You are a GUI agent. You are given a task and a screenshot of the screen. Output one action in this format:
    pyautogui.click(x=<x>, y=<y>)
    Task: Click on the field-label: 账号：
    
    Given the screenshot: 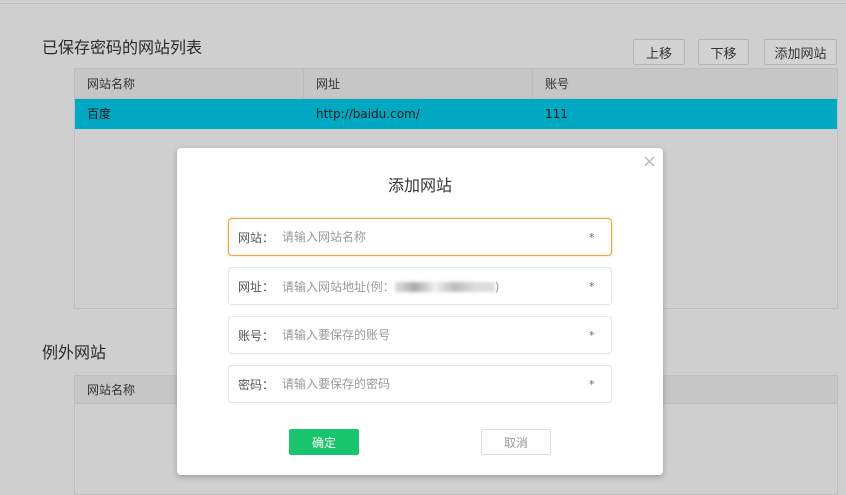 What is the action you would take?
    pyautogui.click(x=256, y=335)
    